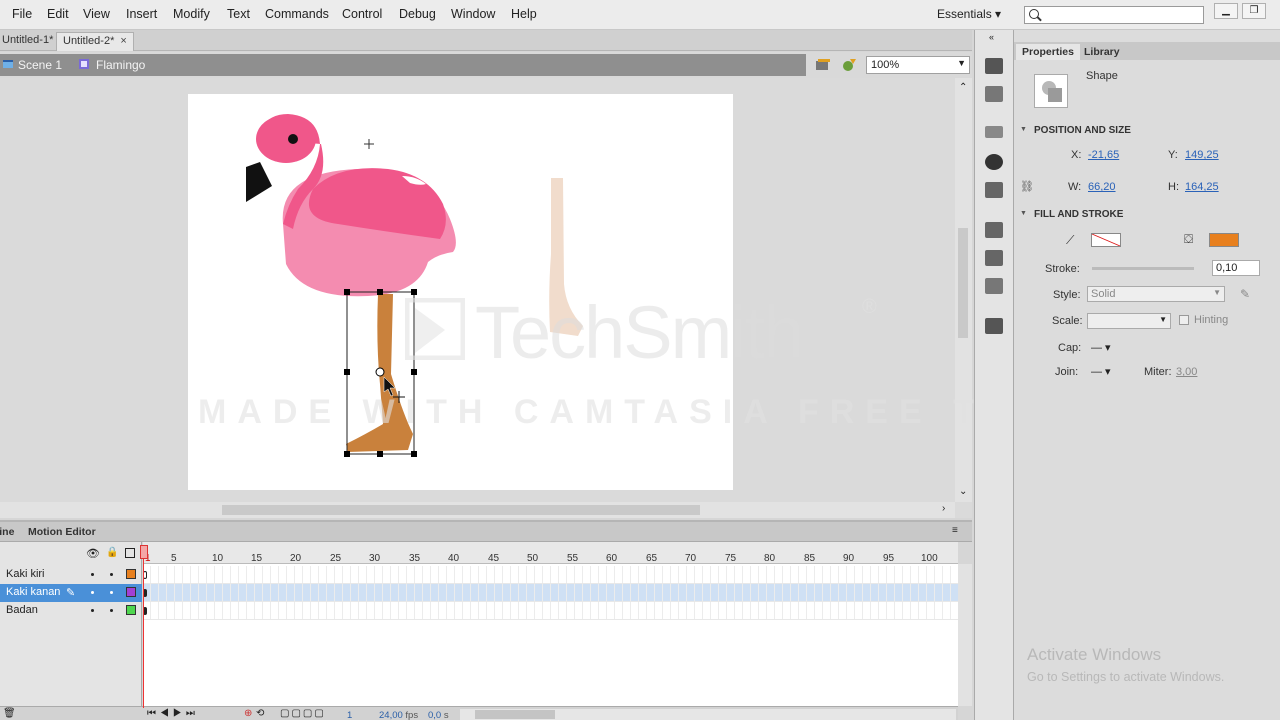  What do you see at coordinates (1226, 11) in the screenshot?
I see `minimize-button: ▁` at bounding box center [1226, 11].